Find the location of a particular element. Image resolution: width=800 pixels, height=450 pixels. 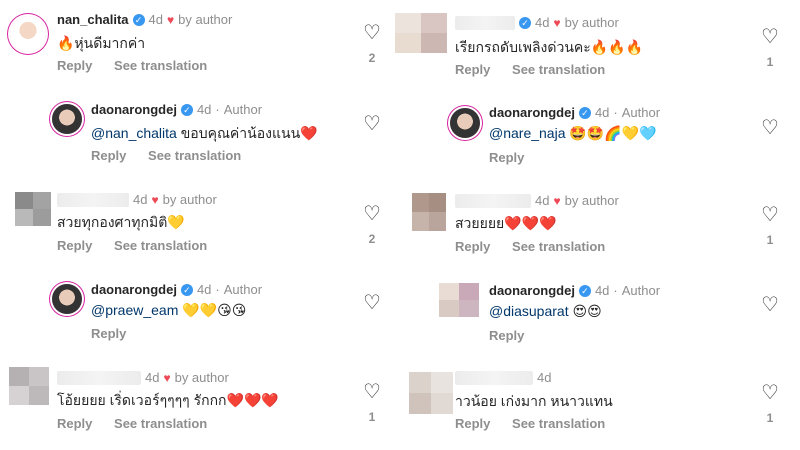

comment-text: 🔥หุ่นดีมากค่า is located at coordinates (101, 43).